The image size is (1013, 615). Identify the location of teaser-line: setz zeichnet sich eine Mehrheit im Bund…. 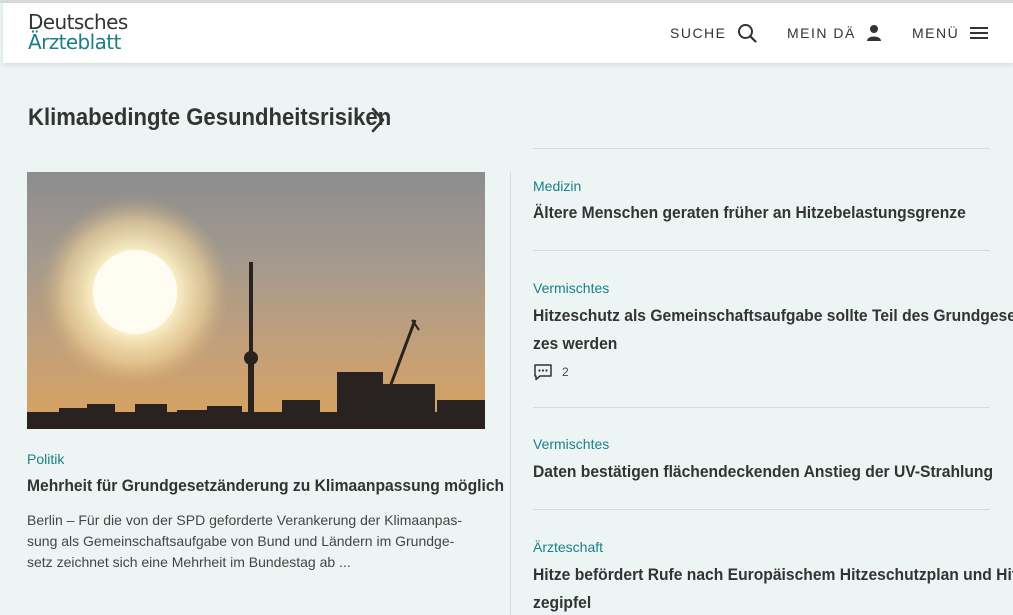
(189, 562).